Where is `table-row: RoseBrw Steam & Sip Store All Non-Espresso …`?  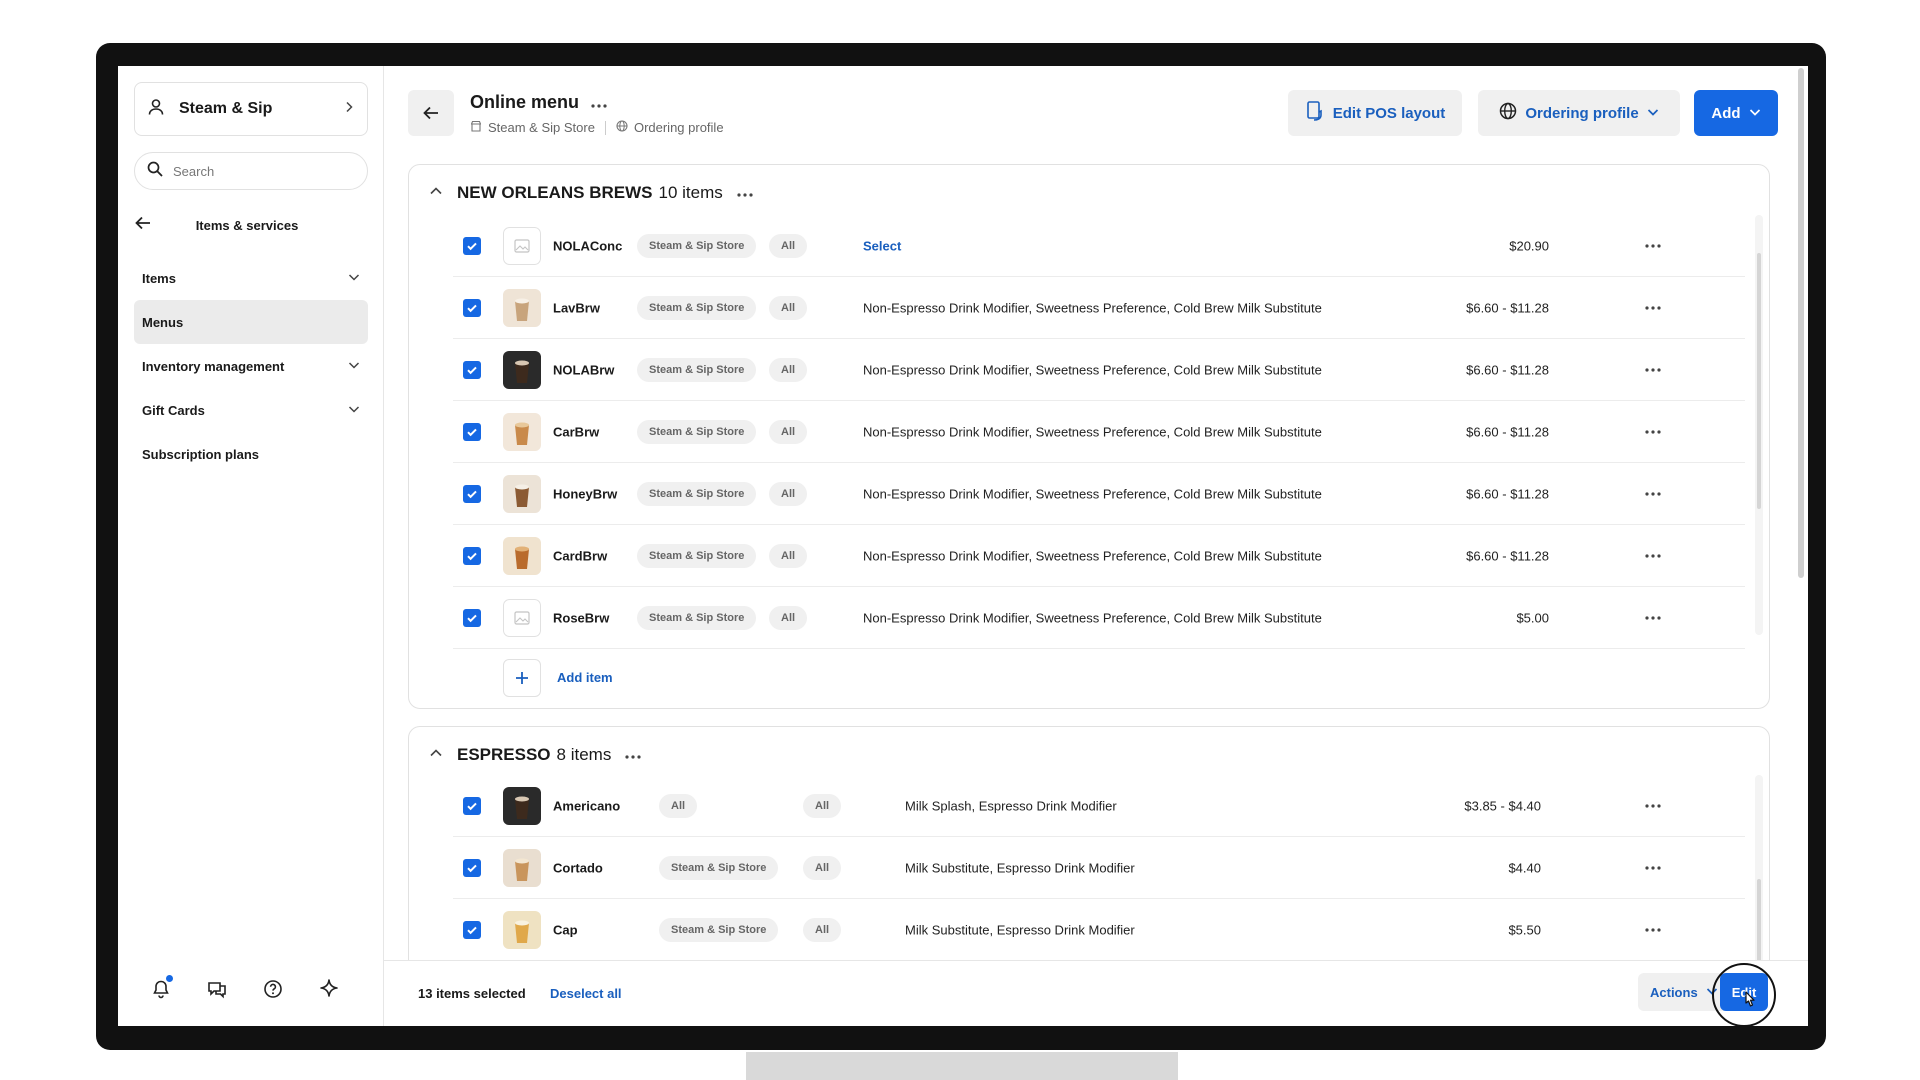
table-row: RoseBrw Steam & Sip Store All Non-Espresso … is located at coordinates (1099, 618).